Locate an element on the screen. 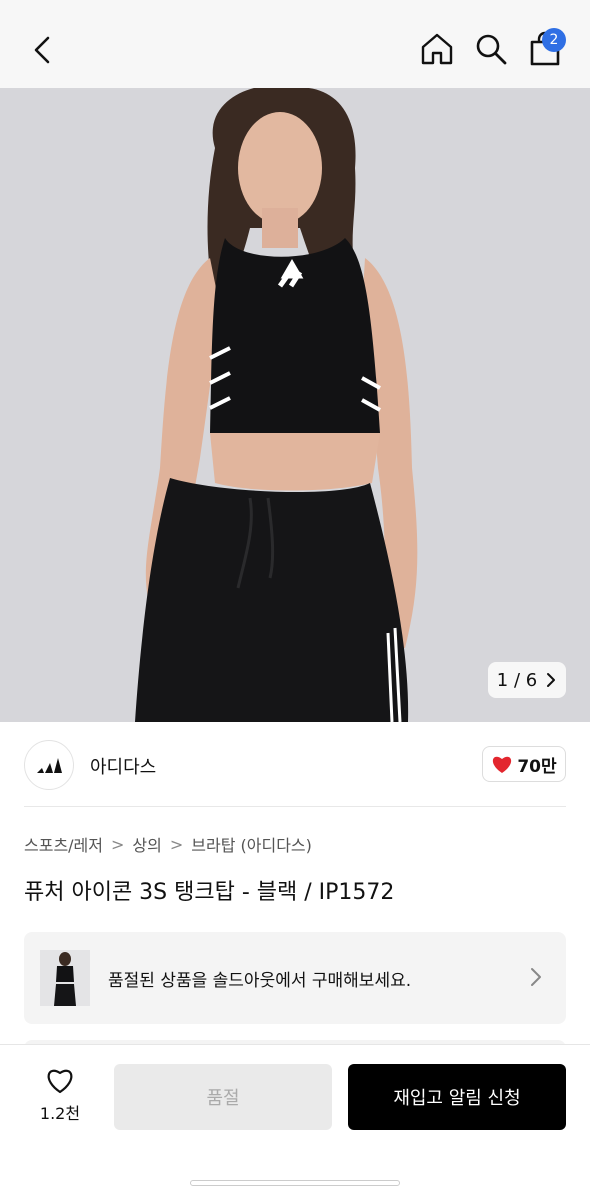 This screenshot has width=590, height=1200. soldout-button: 품절 is located at coordinates (223, 1097).